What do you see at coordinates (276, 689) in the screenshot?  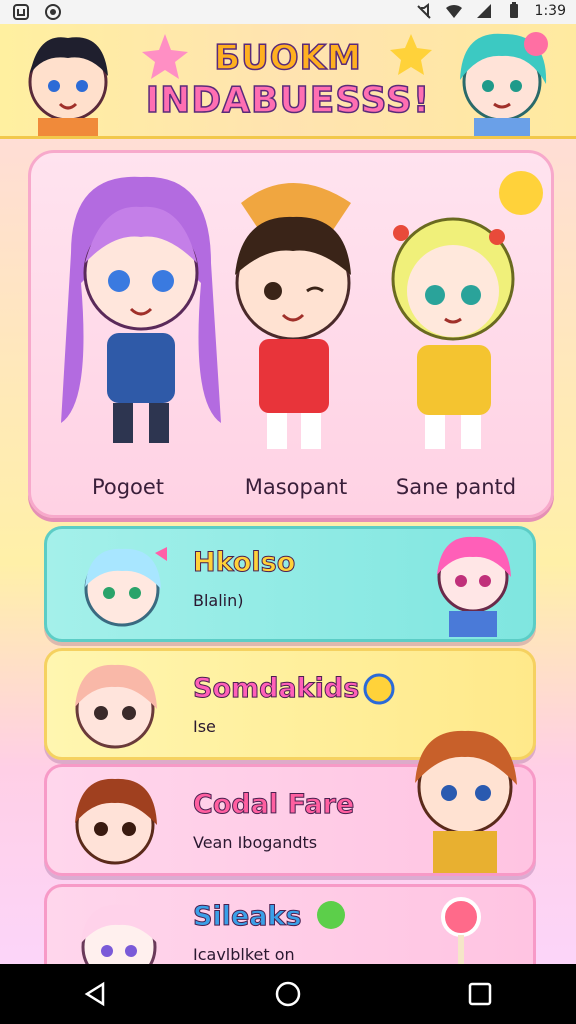 I see `list-item-title: Somdakids` at bounding box center [276, 689].